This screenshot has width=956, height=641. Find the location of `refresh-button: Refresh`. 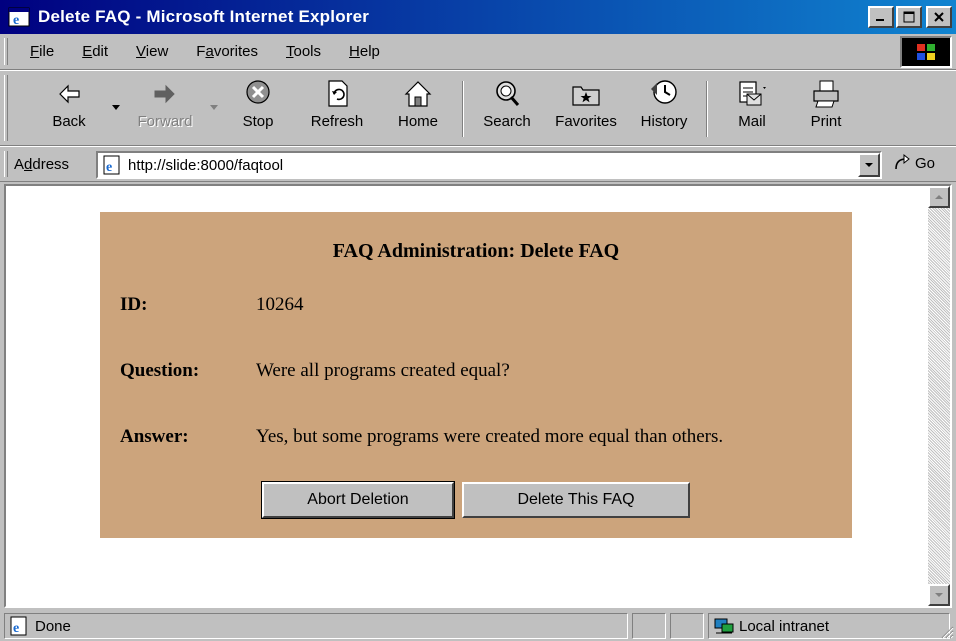

refresh-button: Refresh is located at coordinates (337, 109).